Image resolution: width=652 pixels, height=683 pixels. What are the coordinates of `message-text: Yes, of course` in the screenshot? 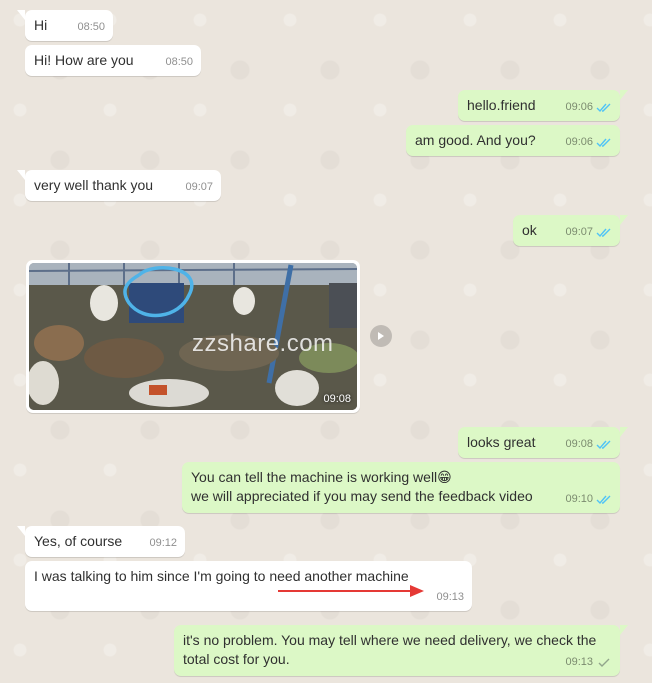 It's located at (78, 541).